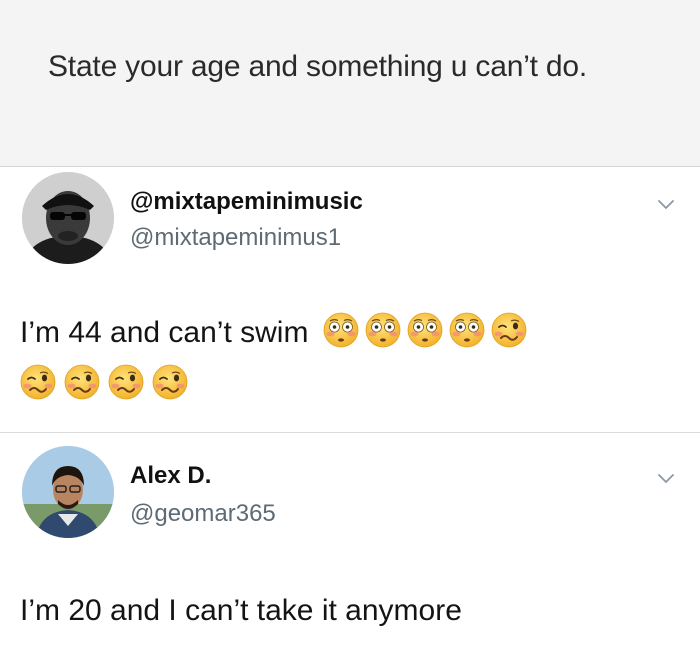 This screenshot has height=670, width=700. Describe the element at coordinates (246, 202) in the screenshot. I see `display-name: @mixtapeminimusic` at that location.